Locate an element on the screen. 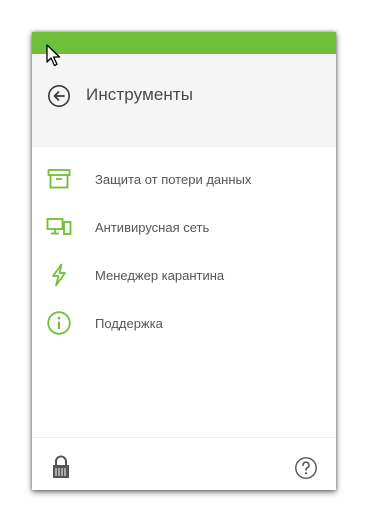  back-button is located at coordinates (59, 96).